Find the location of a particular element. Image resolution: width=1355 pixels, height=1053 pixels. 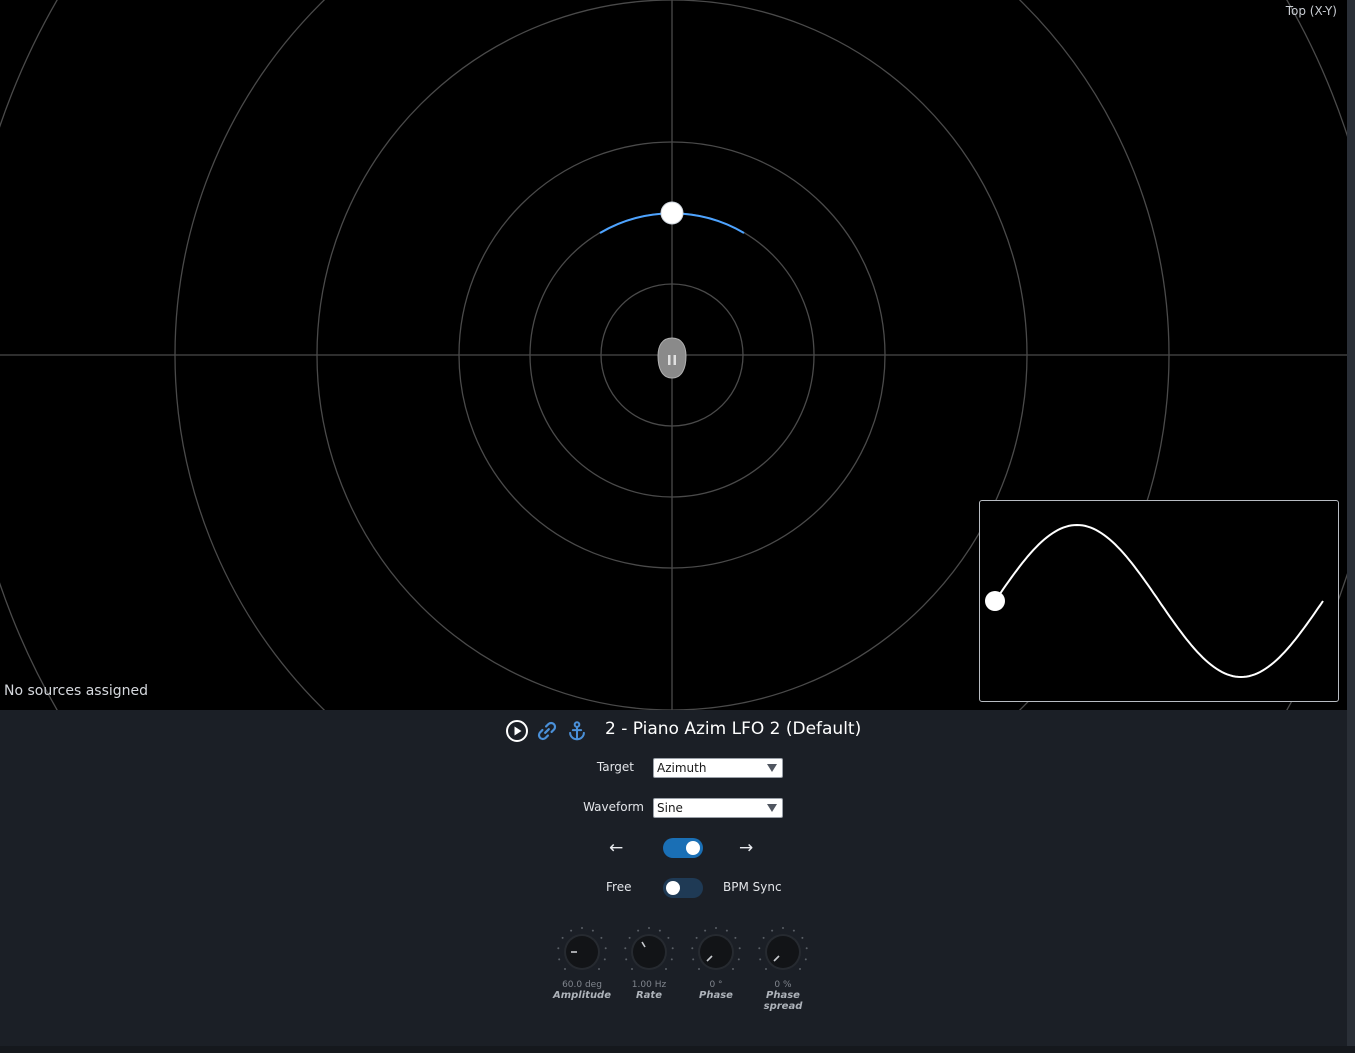

knob-value: 0 % is located at coordinates (783, 985).